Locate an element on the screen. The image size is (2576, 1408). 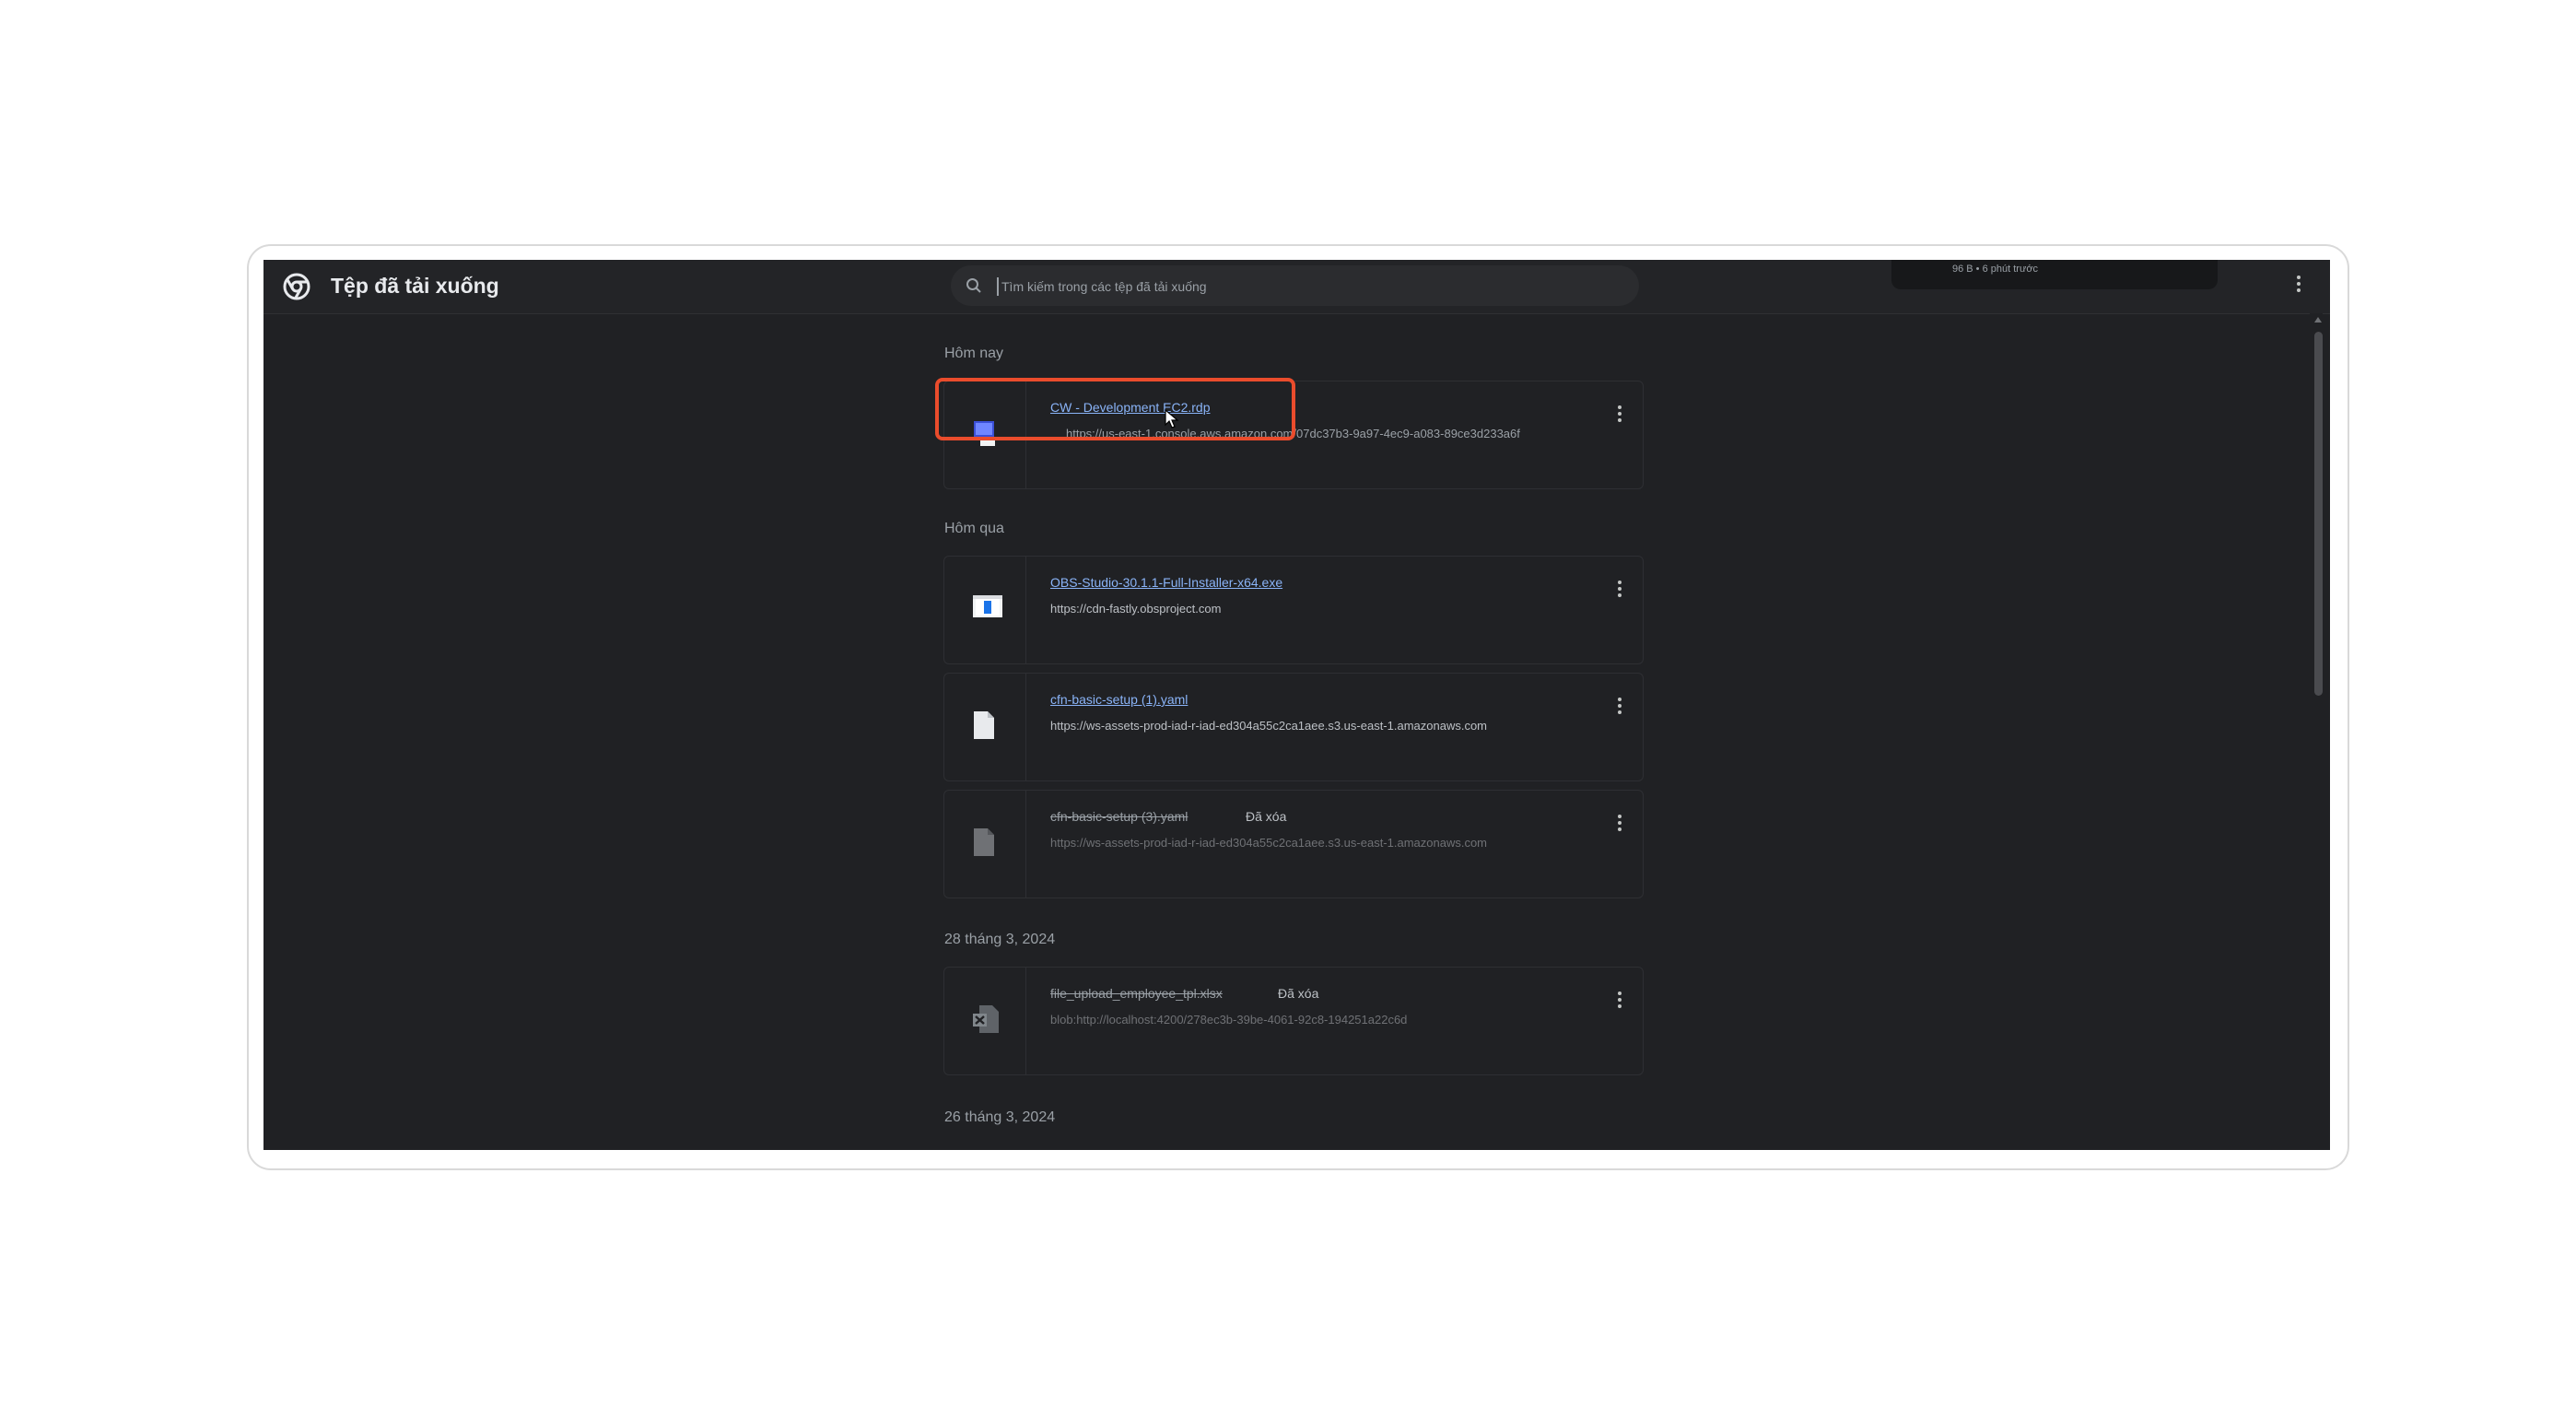
section-label-date: 28 tháng 3, 2024 is located at coordinates (1000, 939).